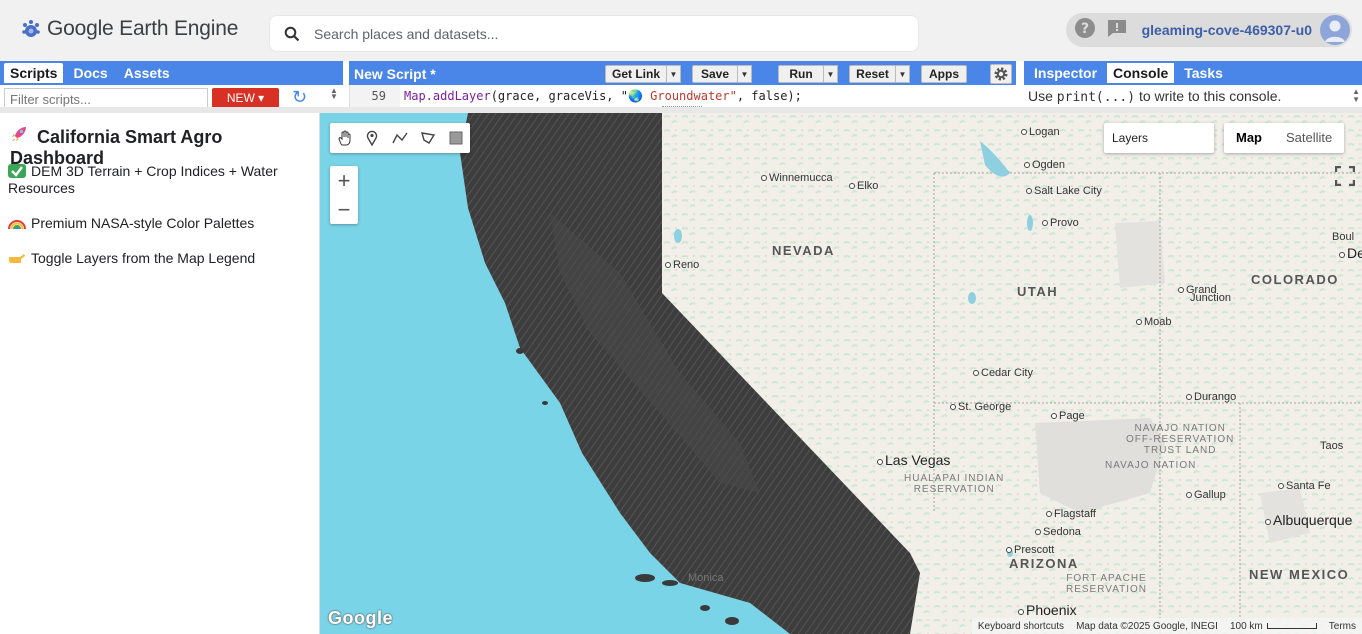 The width and height of the screenshot is (1362, 634). What do you see at coordinates (116, 147) in the screenshot?
I see `dashboard-title-text: California Smart Agro Dashboard` at bounding box center [116, 147].